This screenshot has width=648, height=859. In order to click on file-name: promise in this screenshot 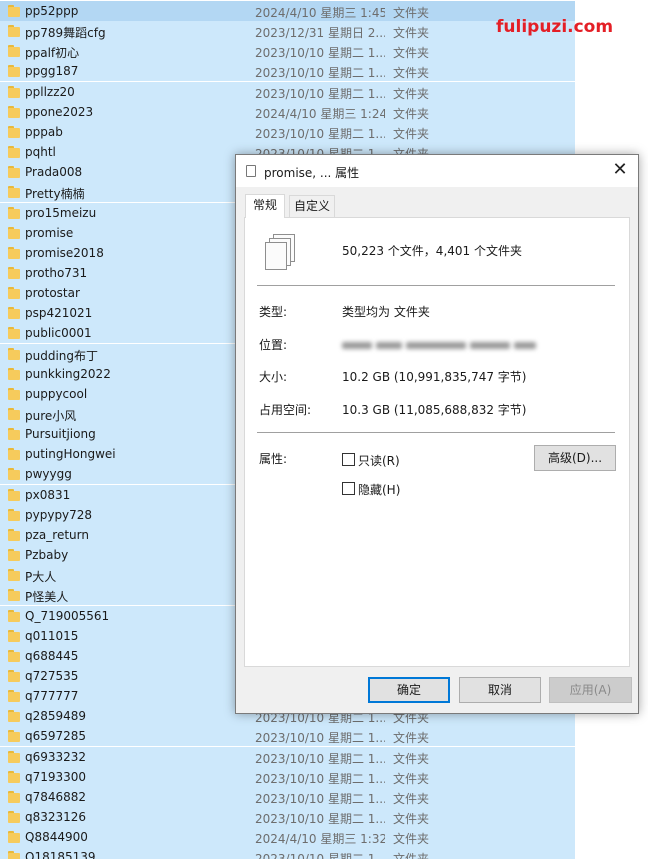, I will do `click(49, 232)`.